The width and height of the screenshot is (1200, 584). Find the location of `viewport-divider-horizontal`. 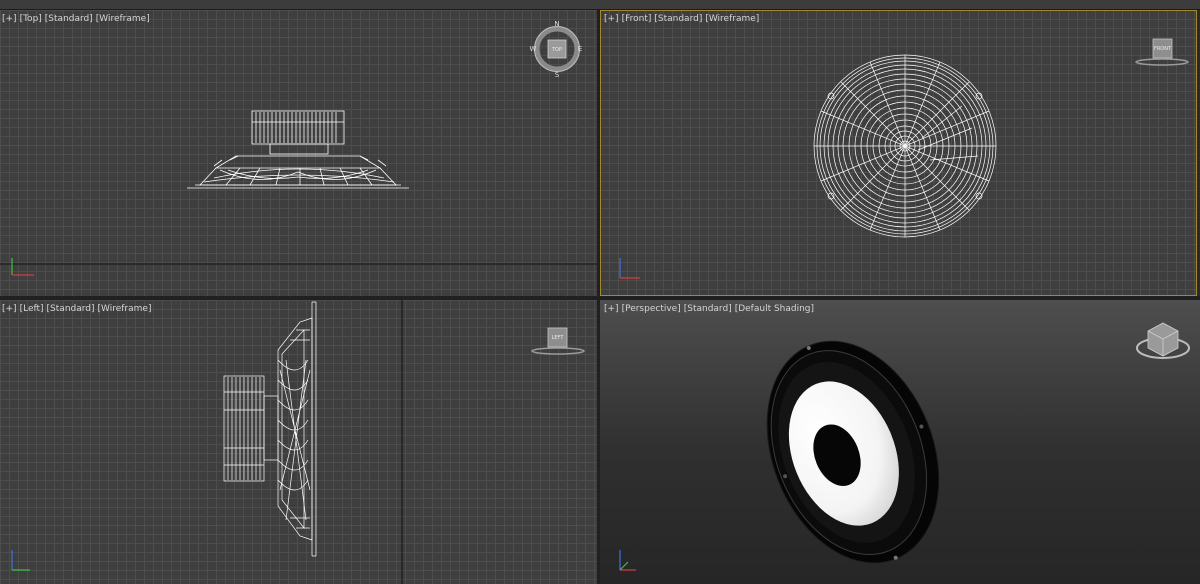

viewport-divider-horizontal is located at coordinates (600, 298).